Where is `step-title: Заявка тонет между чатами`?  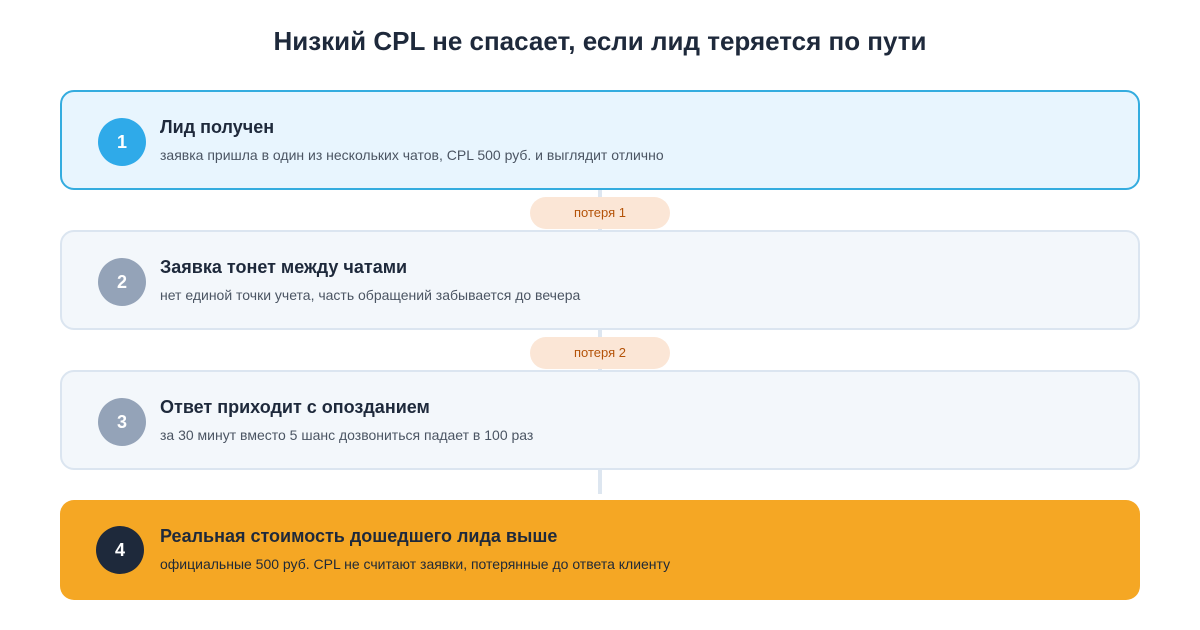 step-title: Заявка тонет между чатами is located at coordinates (284, 267).